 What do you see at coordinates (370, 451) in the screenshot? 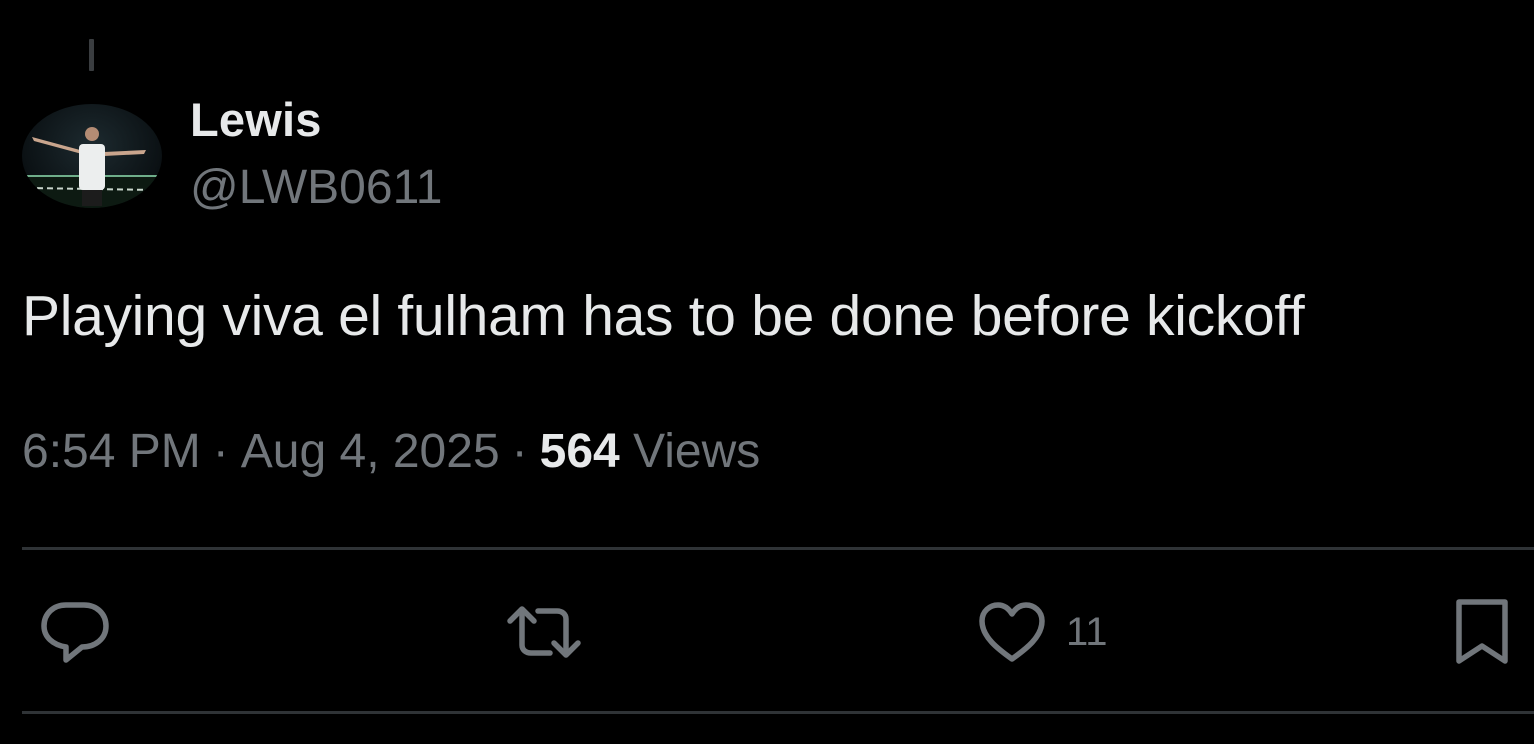
I see `tweet-date: Aug 4, 2025` at bounding box center [370, 451].